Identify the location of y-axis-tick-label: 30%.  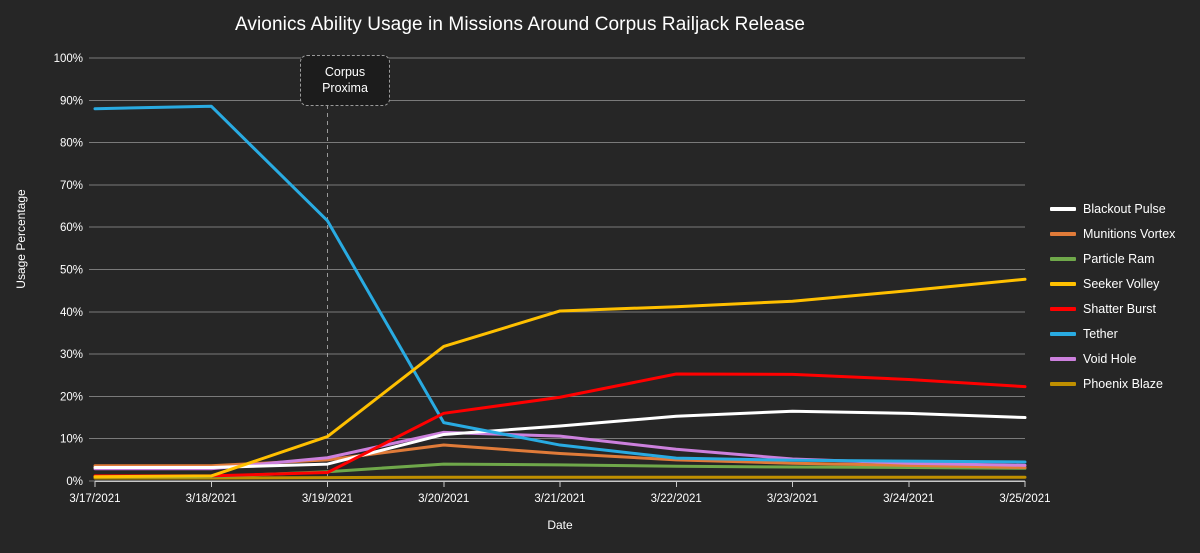
(71, 355).